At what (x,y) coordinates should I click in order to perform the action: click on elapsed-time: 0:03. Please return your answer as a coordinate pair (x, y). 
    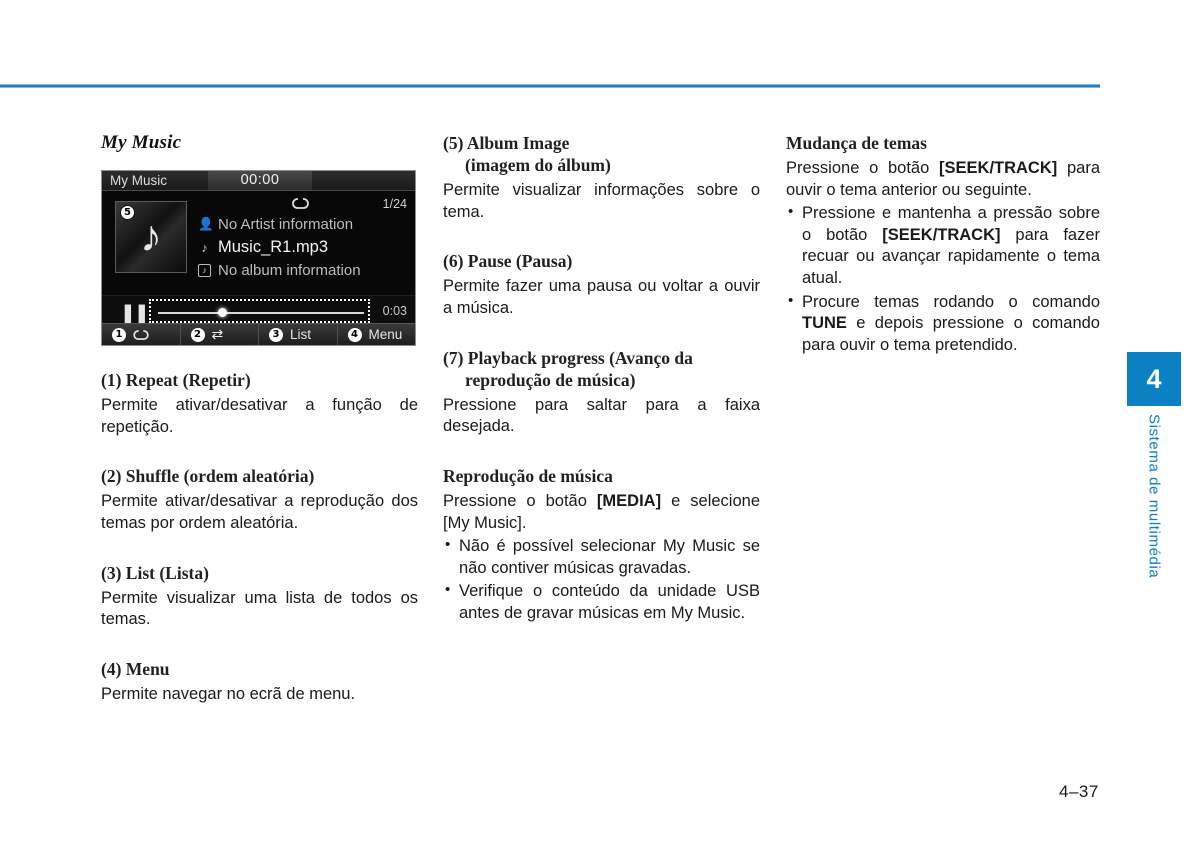
    Looking at the image, I should click on (394, 311).